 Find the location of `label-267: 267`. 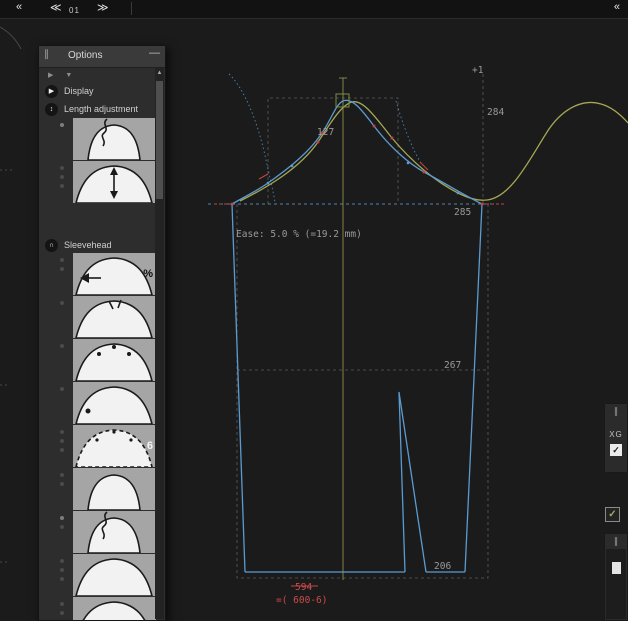

label-267: 267 is located at coordinates (452, 365).